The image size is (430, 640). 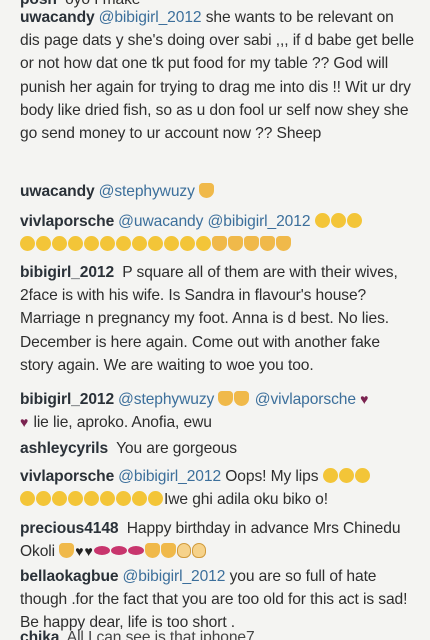 What do you see at coordinates (207, 190) in the screenshot?
I see `thumbs-up-emoji-icon` at bounding box center [207, 190].